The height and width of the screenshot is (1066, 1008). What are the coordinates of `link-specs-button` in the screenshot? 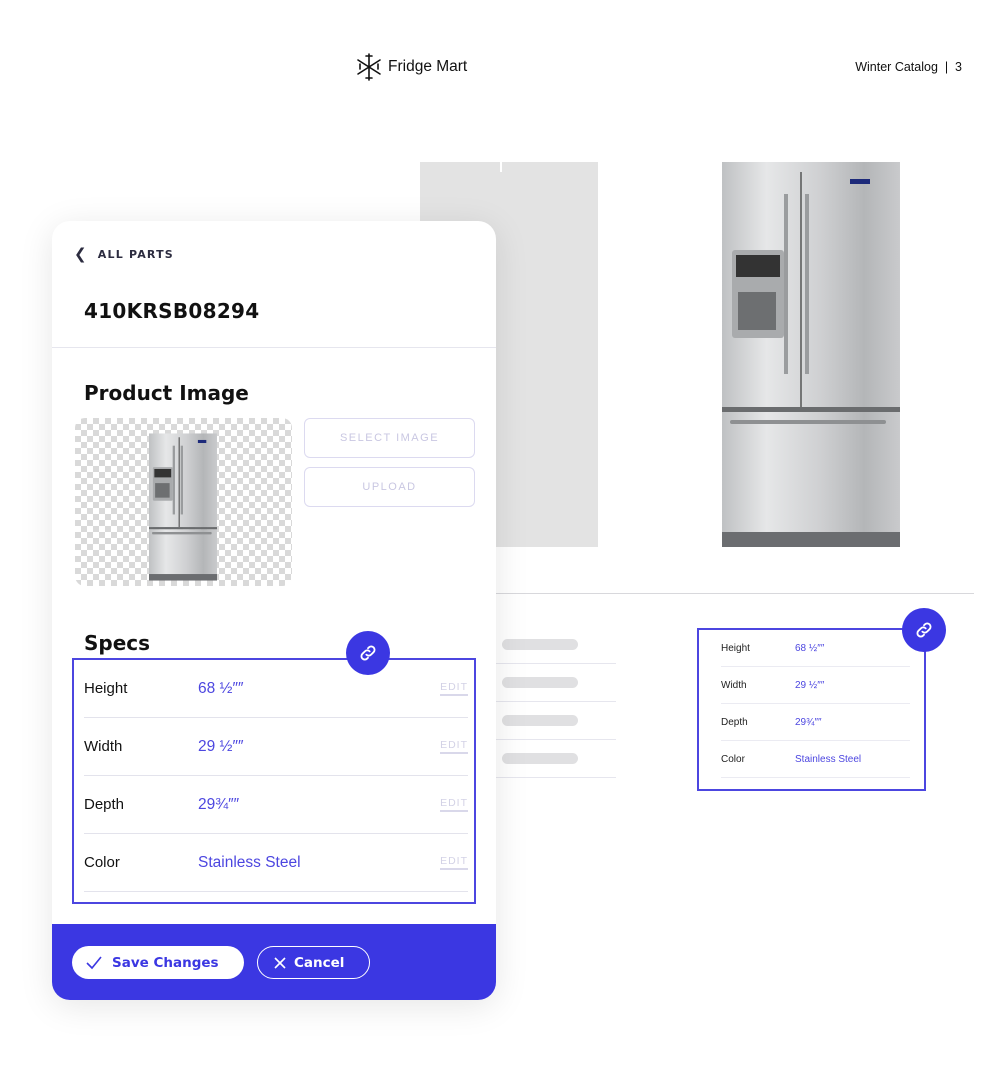 It's located at (368, 653).